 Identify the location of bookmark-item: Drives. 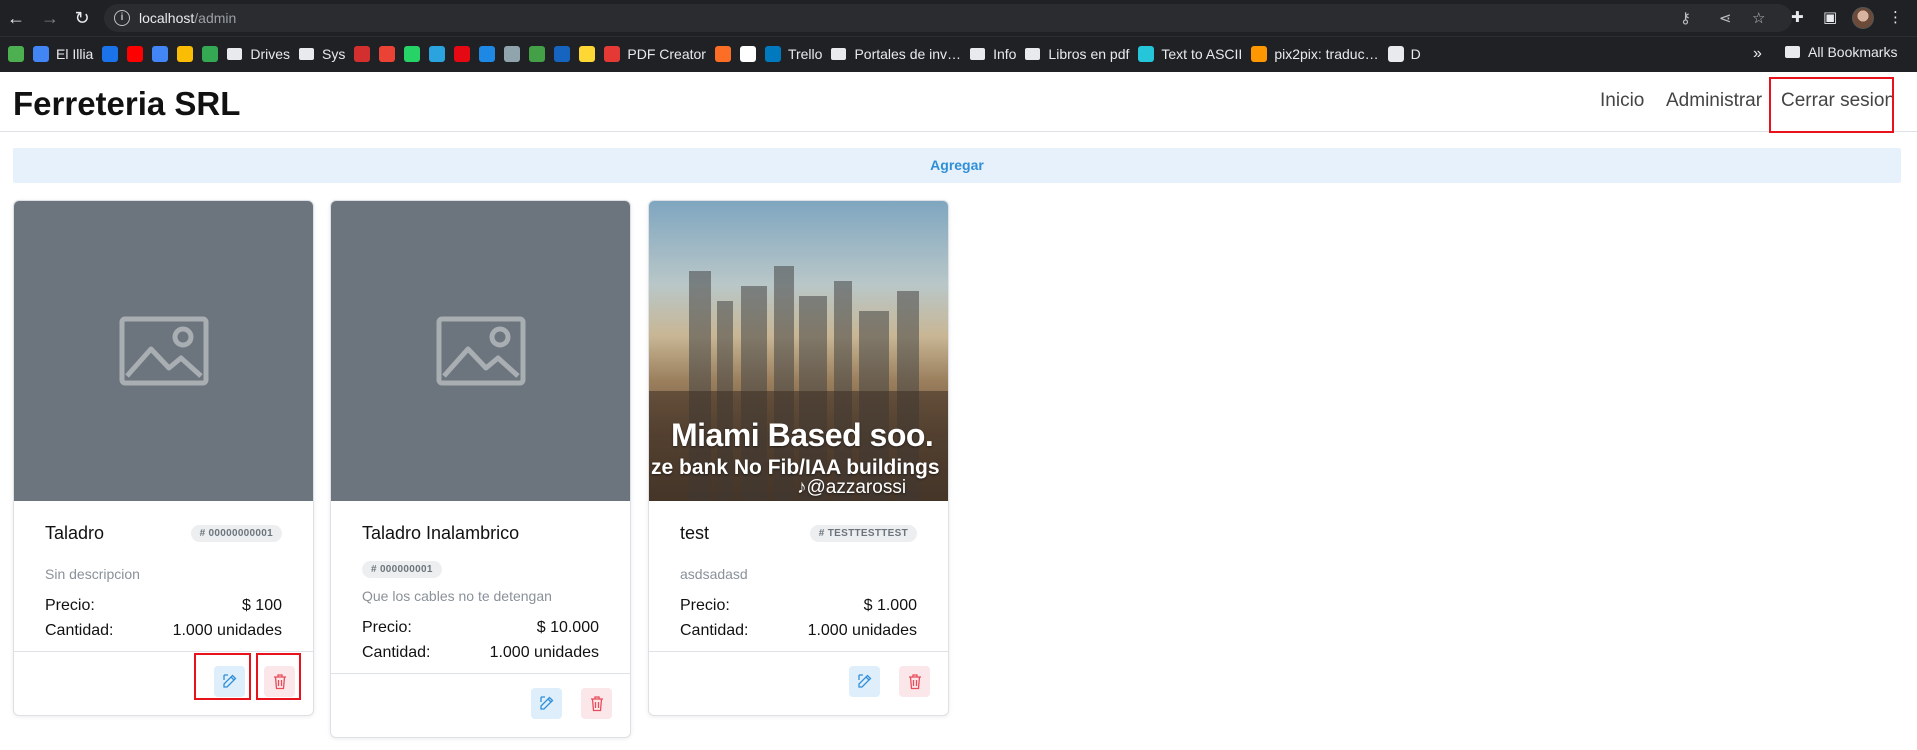
(258, 54).